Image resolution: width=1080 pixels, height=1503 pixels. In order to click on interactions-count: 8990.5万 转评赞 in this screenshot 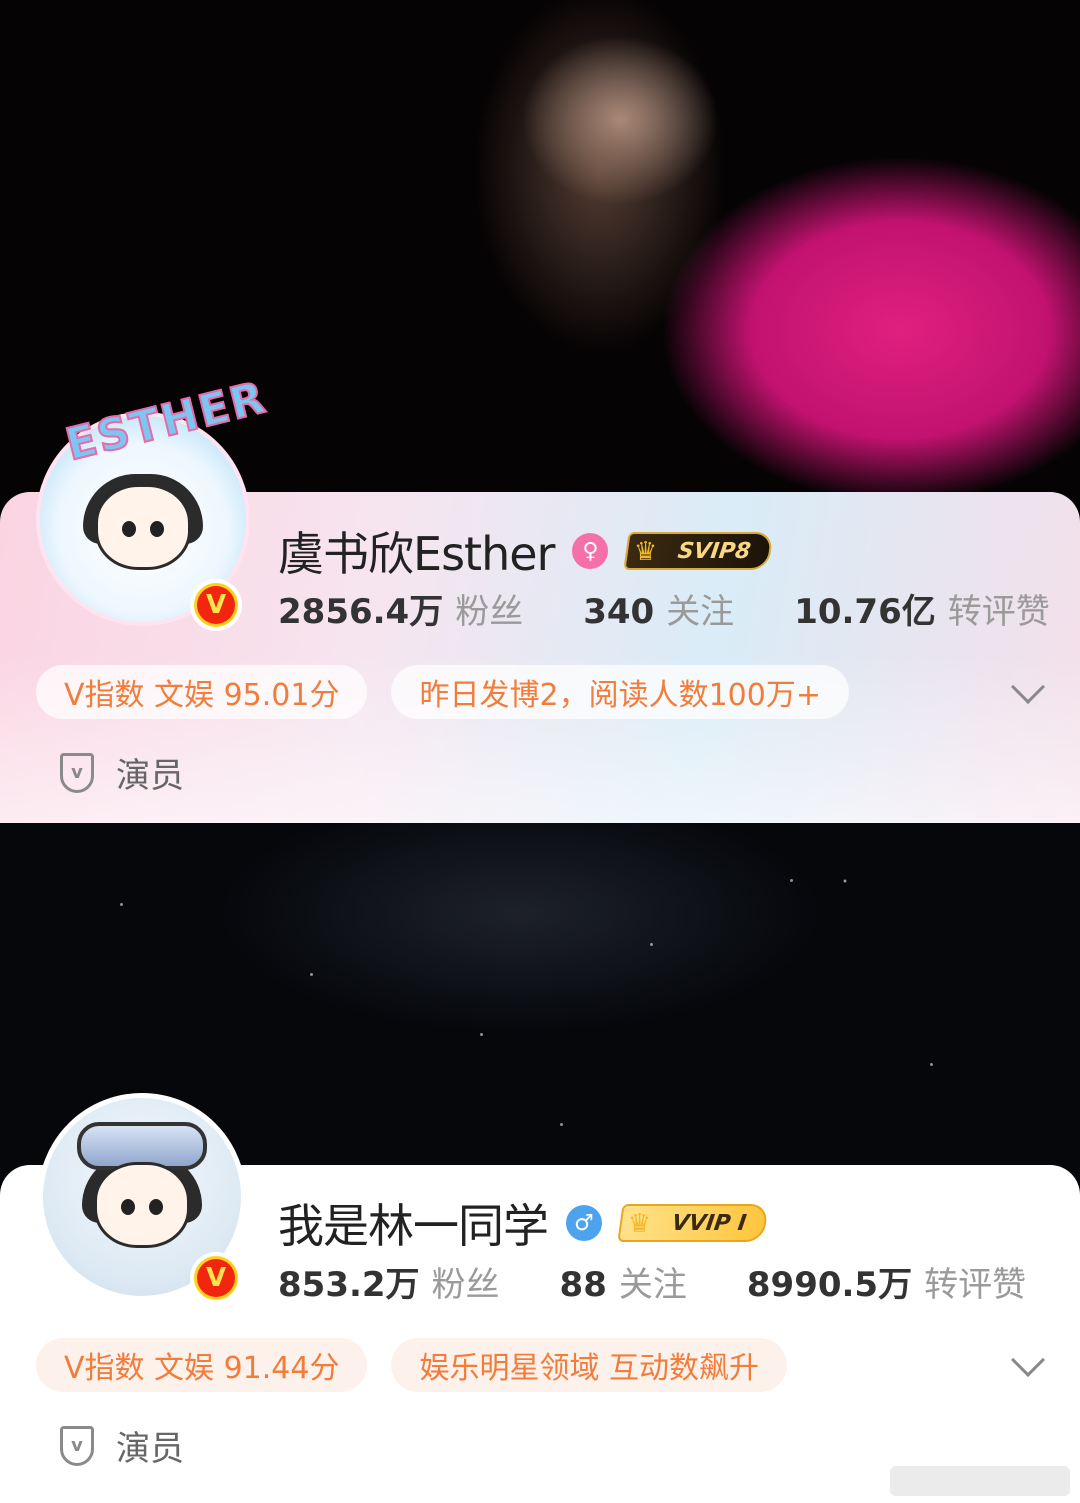, I will do `click(886, 1281)`.